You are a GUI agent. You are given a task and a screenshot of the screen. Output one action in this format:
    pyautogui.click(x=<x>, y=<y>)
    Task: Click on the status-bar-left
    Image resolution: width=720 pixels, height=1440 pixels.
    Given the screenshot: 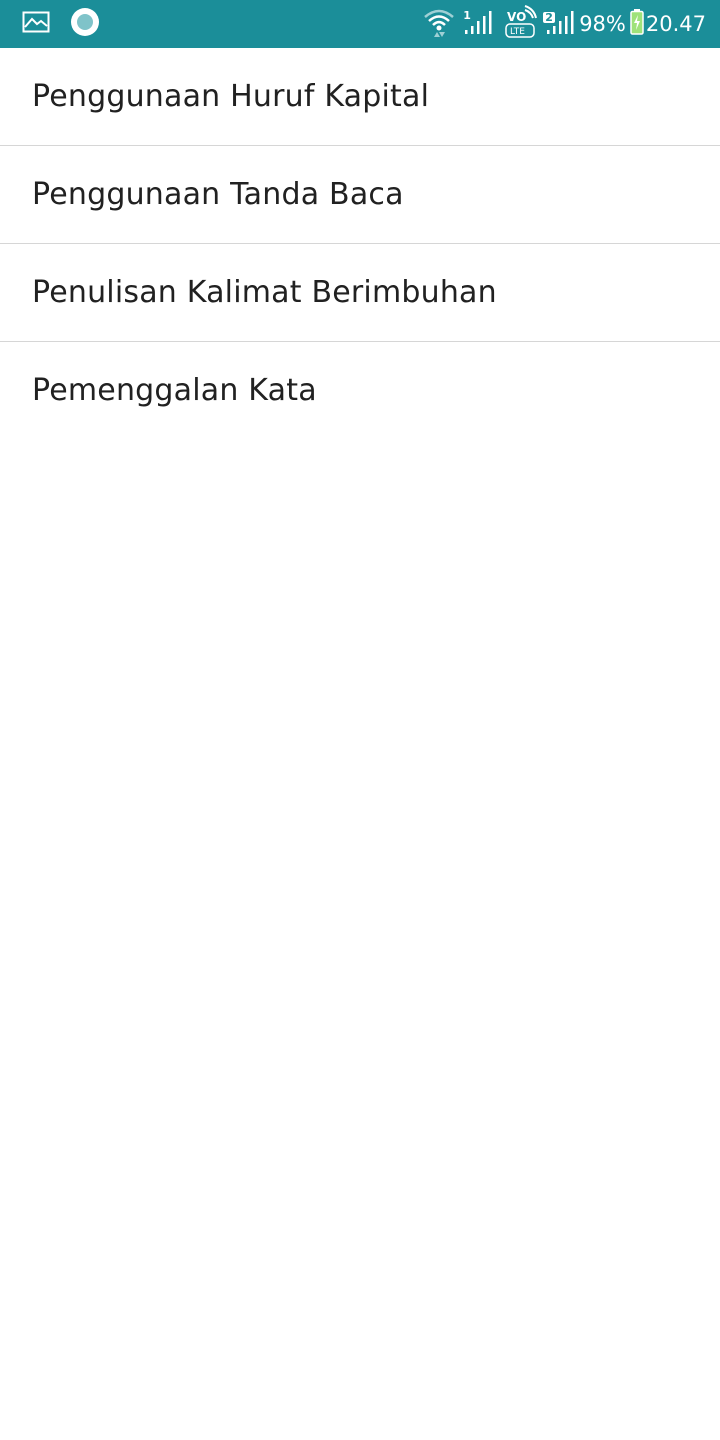 What is the action you would take?
    pyautogui.click(x=61, y=24)
    